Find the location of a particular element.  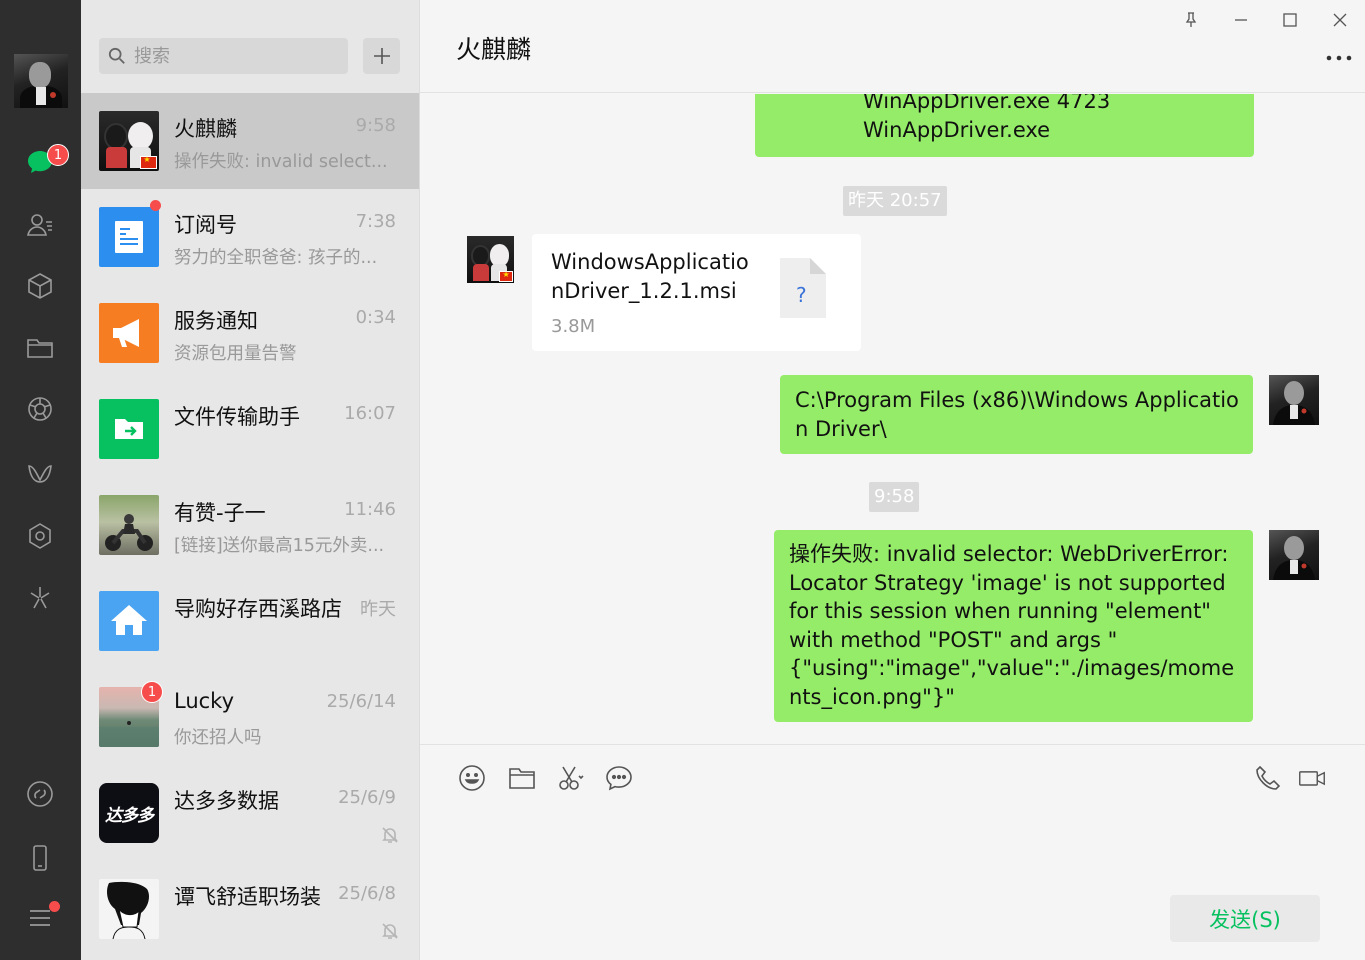

close-icon is located at coordinates (1340, 20).